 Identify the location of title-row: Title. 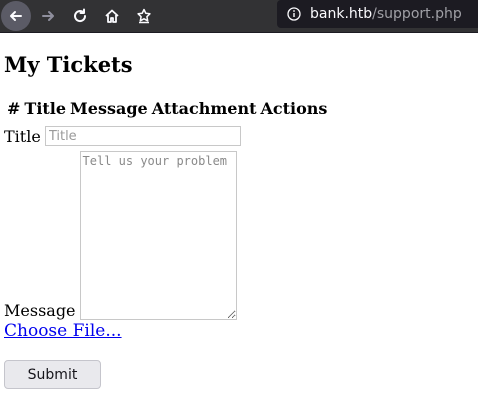
(122, 136).